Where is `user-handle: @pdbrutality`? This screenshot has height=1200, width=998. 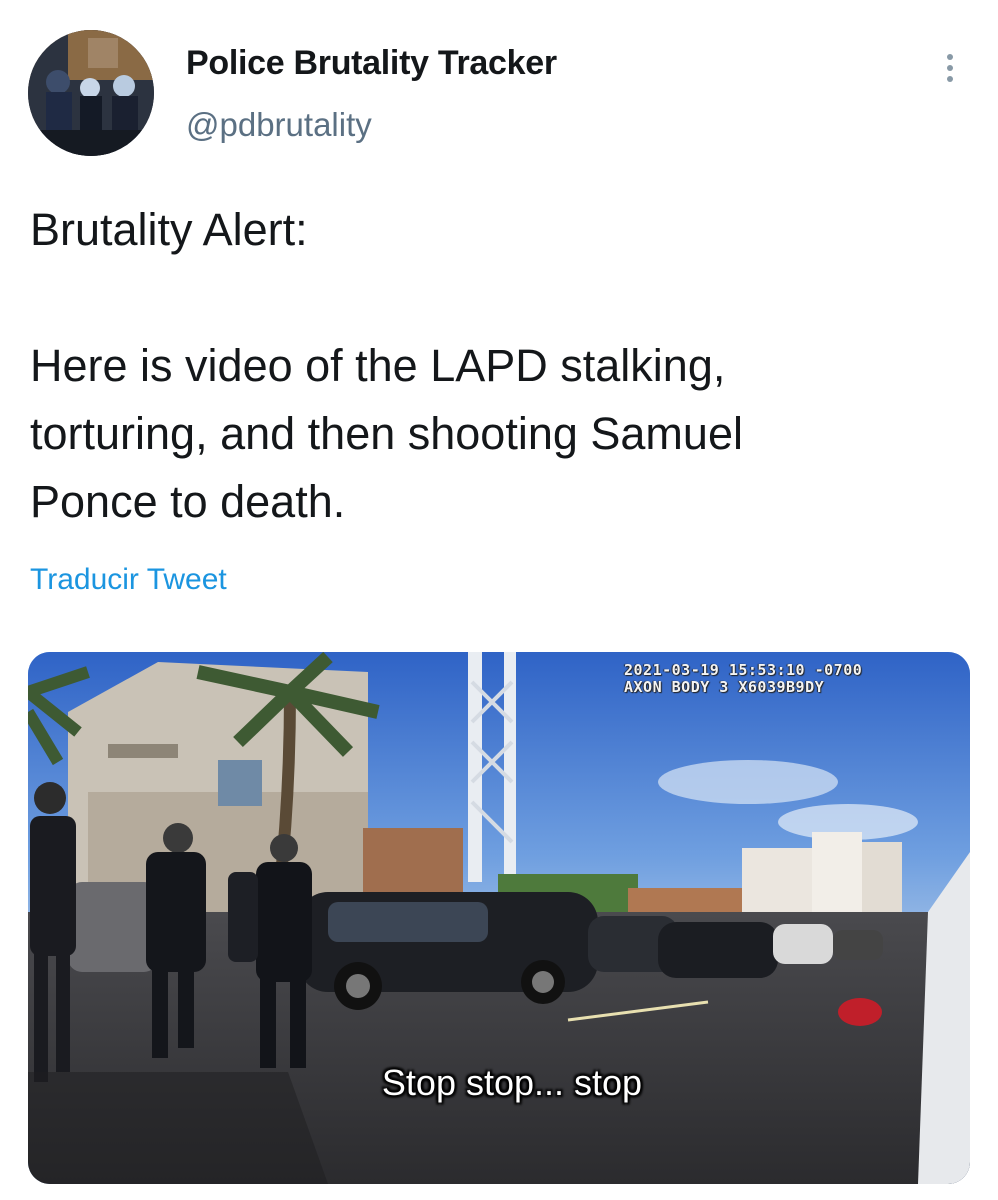 user-handle: @pdbrutality is located at coordinates (279, 125).